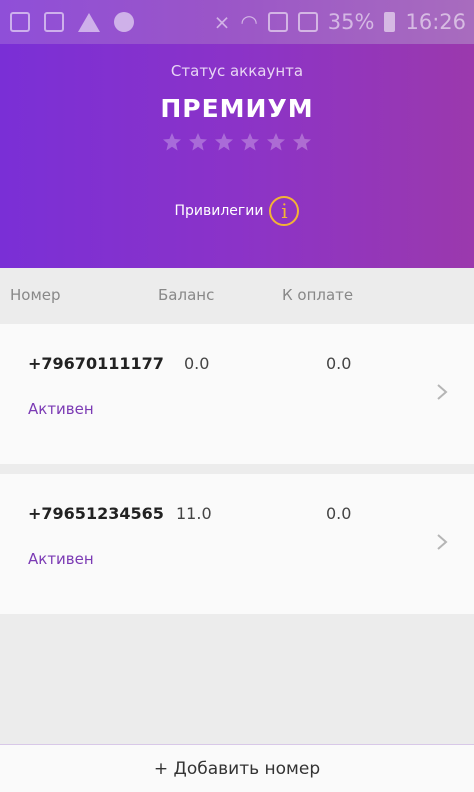  Describe the element at coordinates (96, 513) in the screenshot. I see `phone-number: +79651234565` at that location.